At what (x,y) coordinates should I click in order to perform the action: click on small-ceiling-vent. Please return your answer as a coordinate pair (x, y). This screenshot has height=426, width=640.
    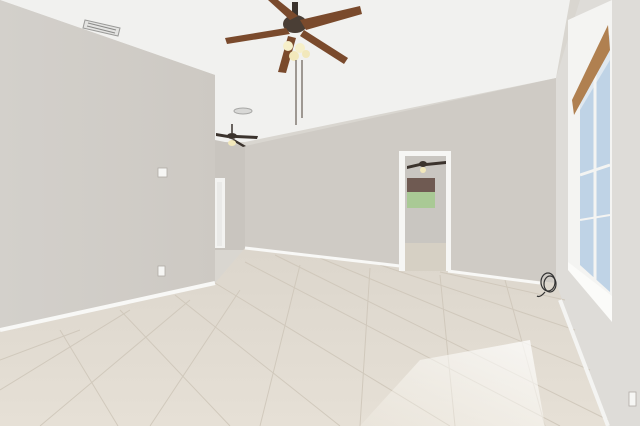
    Looking at the image, I should click on (243, 111).